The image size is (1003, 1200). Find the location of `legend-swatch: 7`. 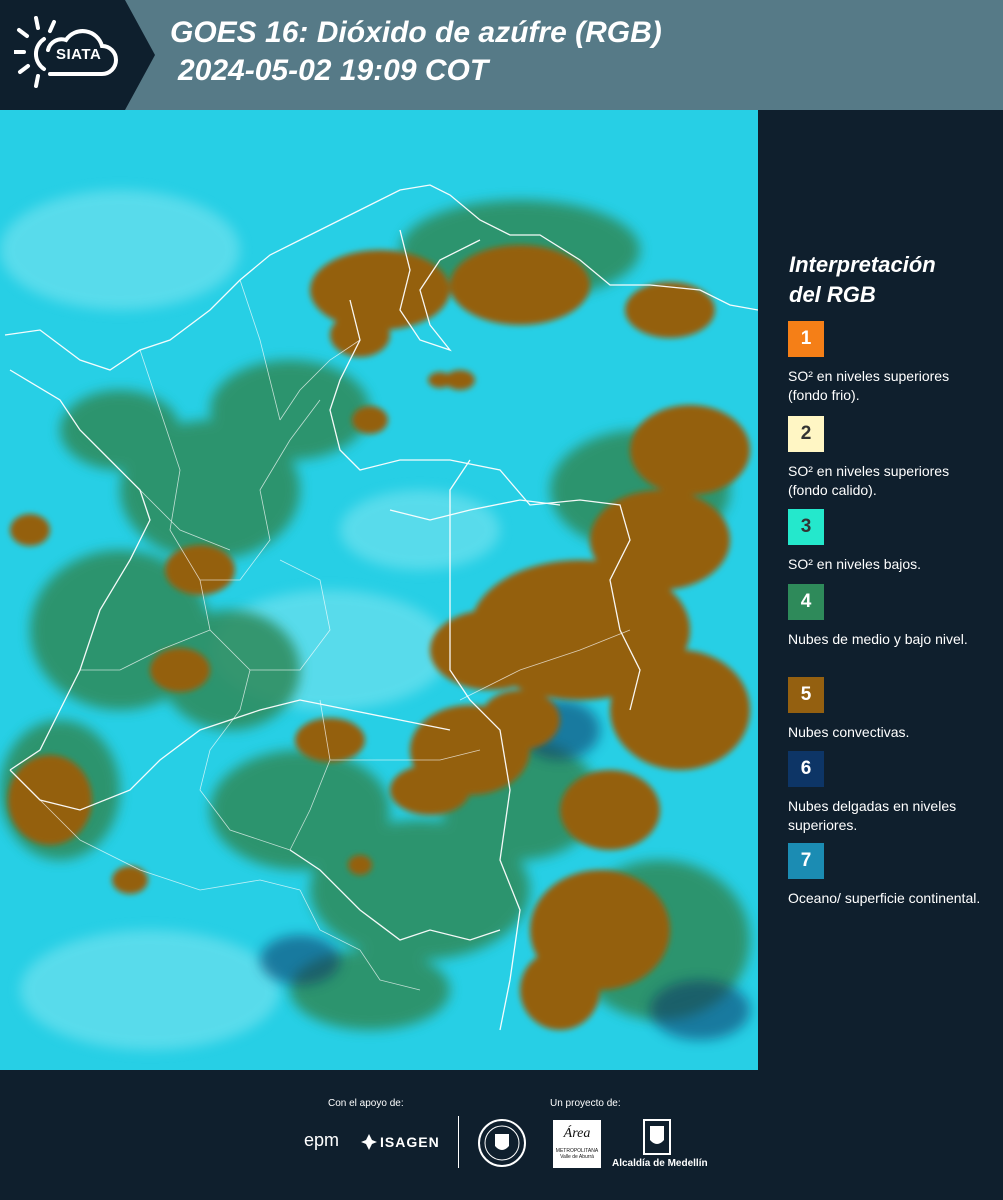

legend-swatch: 7 is located at coordinates (806, 861).